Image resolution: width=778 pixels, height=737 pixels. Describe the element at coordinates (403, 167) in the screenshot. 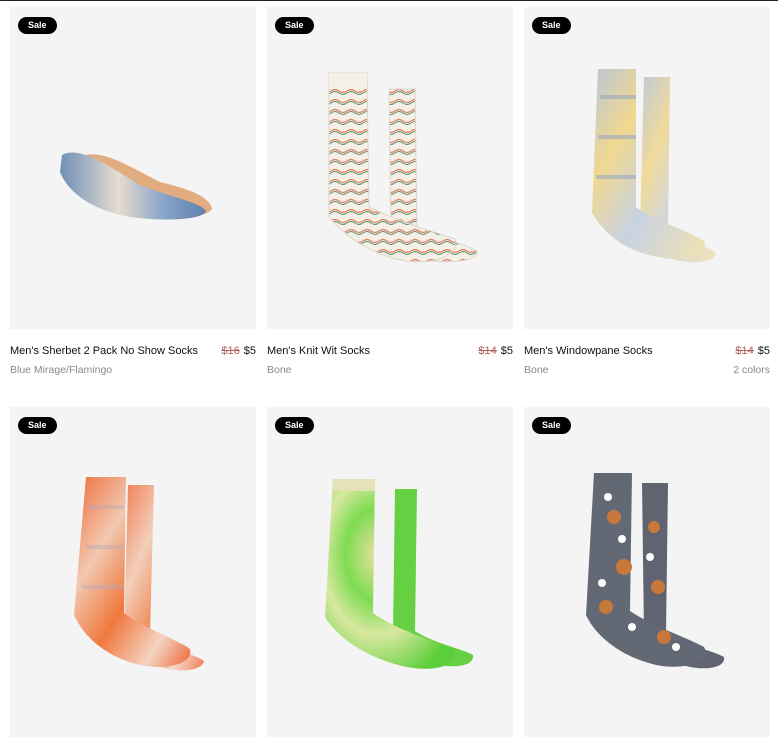

I see `wavy-striped-sock-image` at that location.